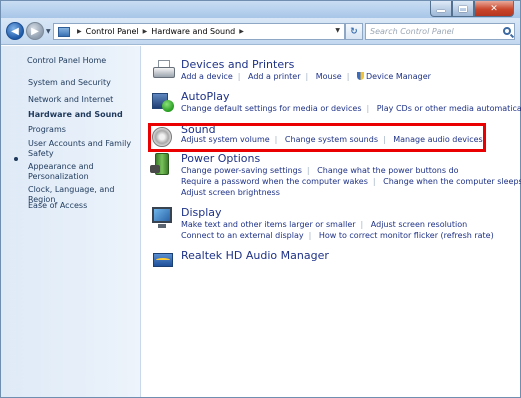 The width and height of the screenshot is (521, 398). I want to click on maximize-button, so click(463, 9).